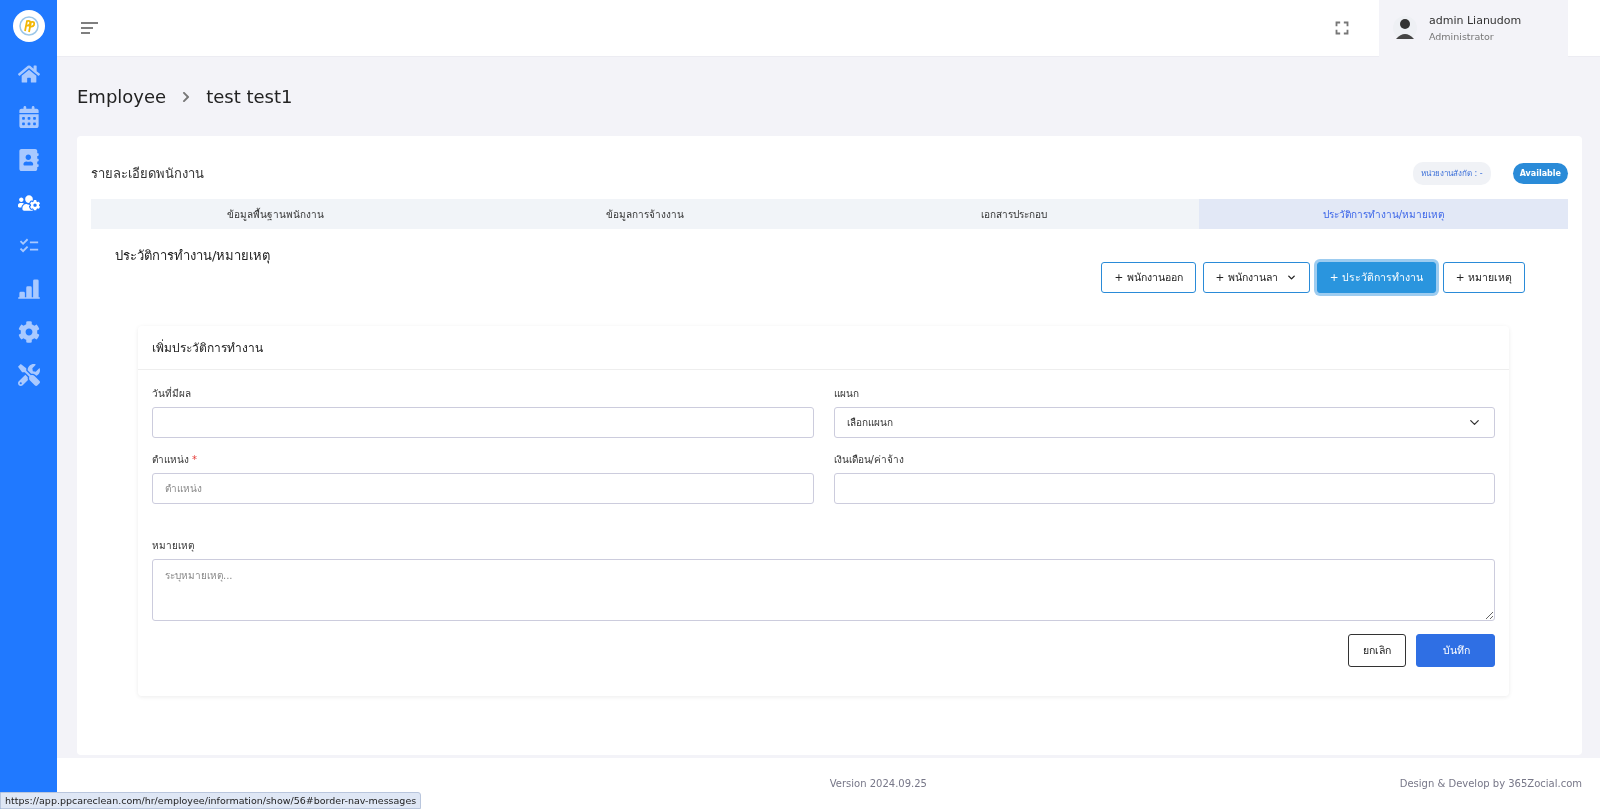 The width and height of the screenshot is (1600, 809). What do you see at coordinates (869, 460) in the screenshot?
I see `field-label: เงินเดือน/ค่าจ้าง` at bounding box center [869, 460].